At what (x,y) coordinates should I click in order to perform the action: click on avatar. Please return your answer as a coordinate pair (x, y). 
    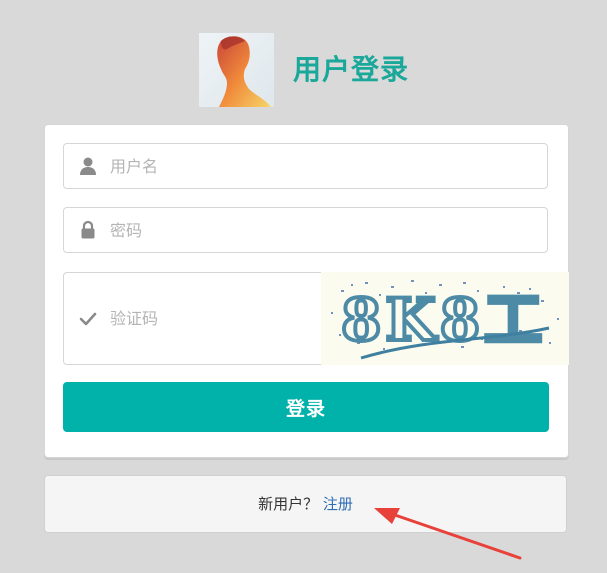
    Looking at the image, I should click on (236, 70).